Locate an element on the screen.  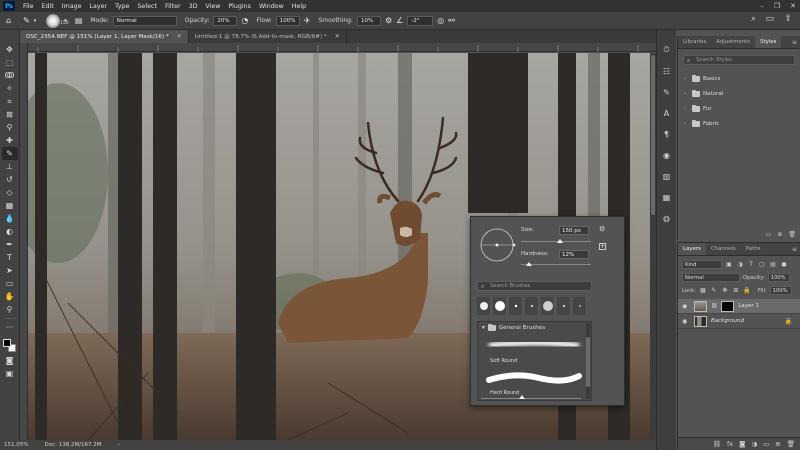
new-layer-icon: ⊕ is located at coordinates (777, 444).